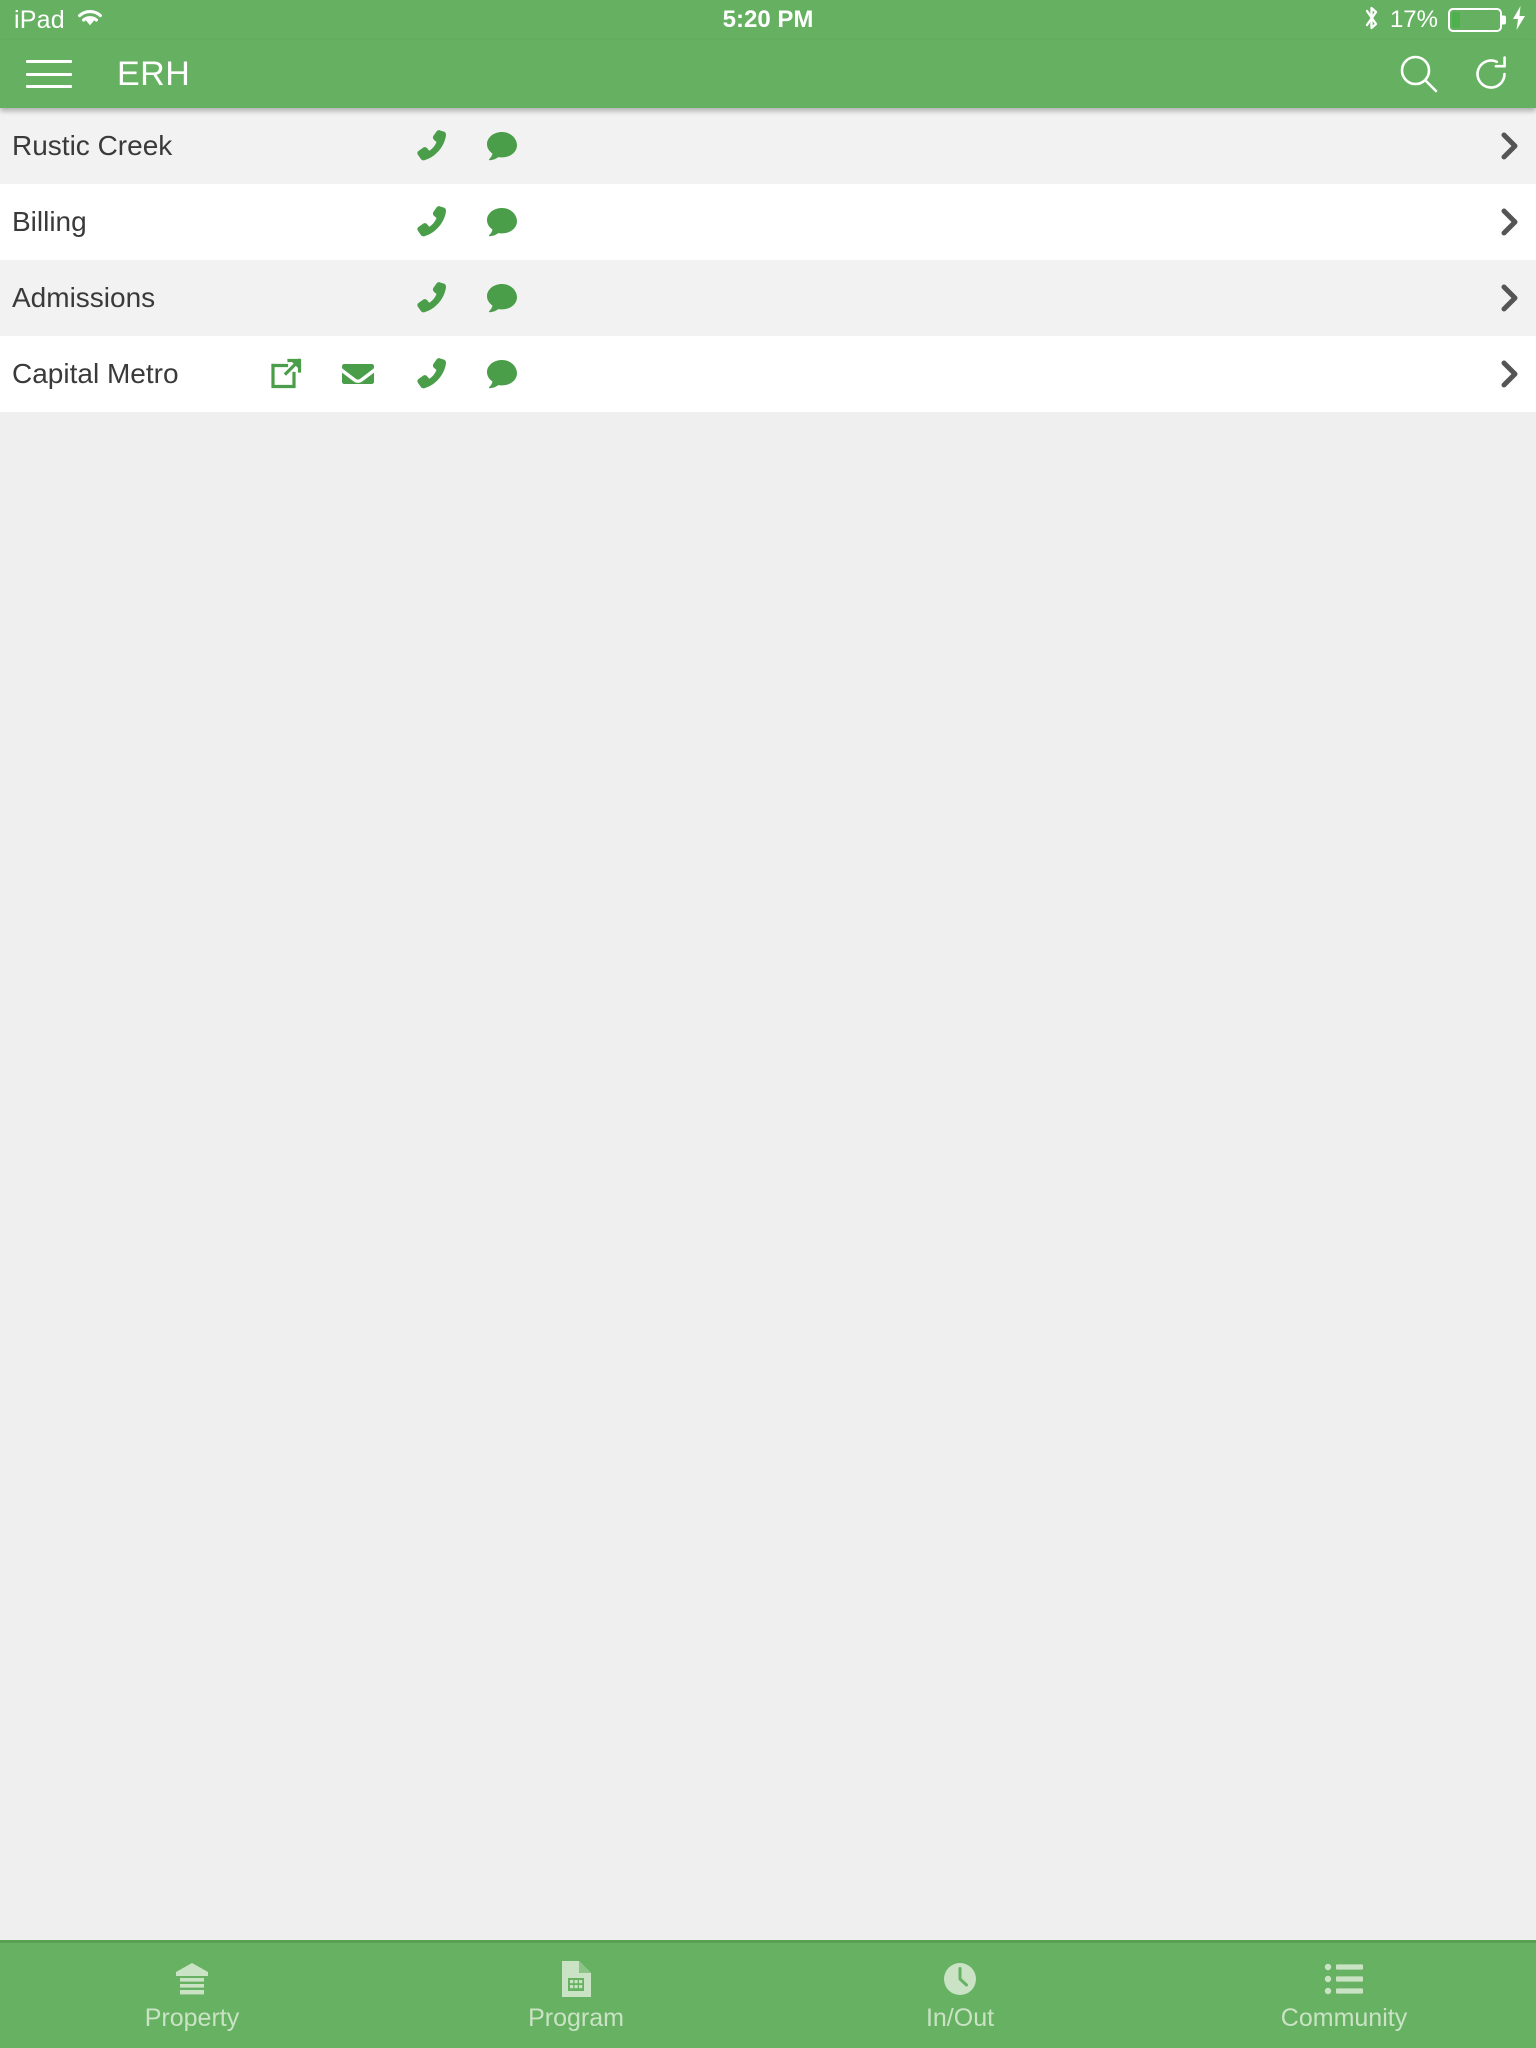 This screenshot has height=2048, width=1536. What do you see at coordinates (286, 374) in the screenshot?
I see `external-link-icon` at bounding box center [286, 374].